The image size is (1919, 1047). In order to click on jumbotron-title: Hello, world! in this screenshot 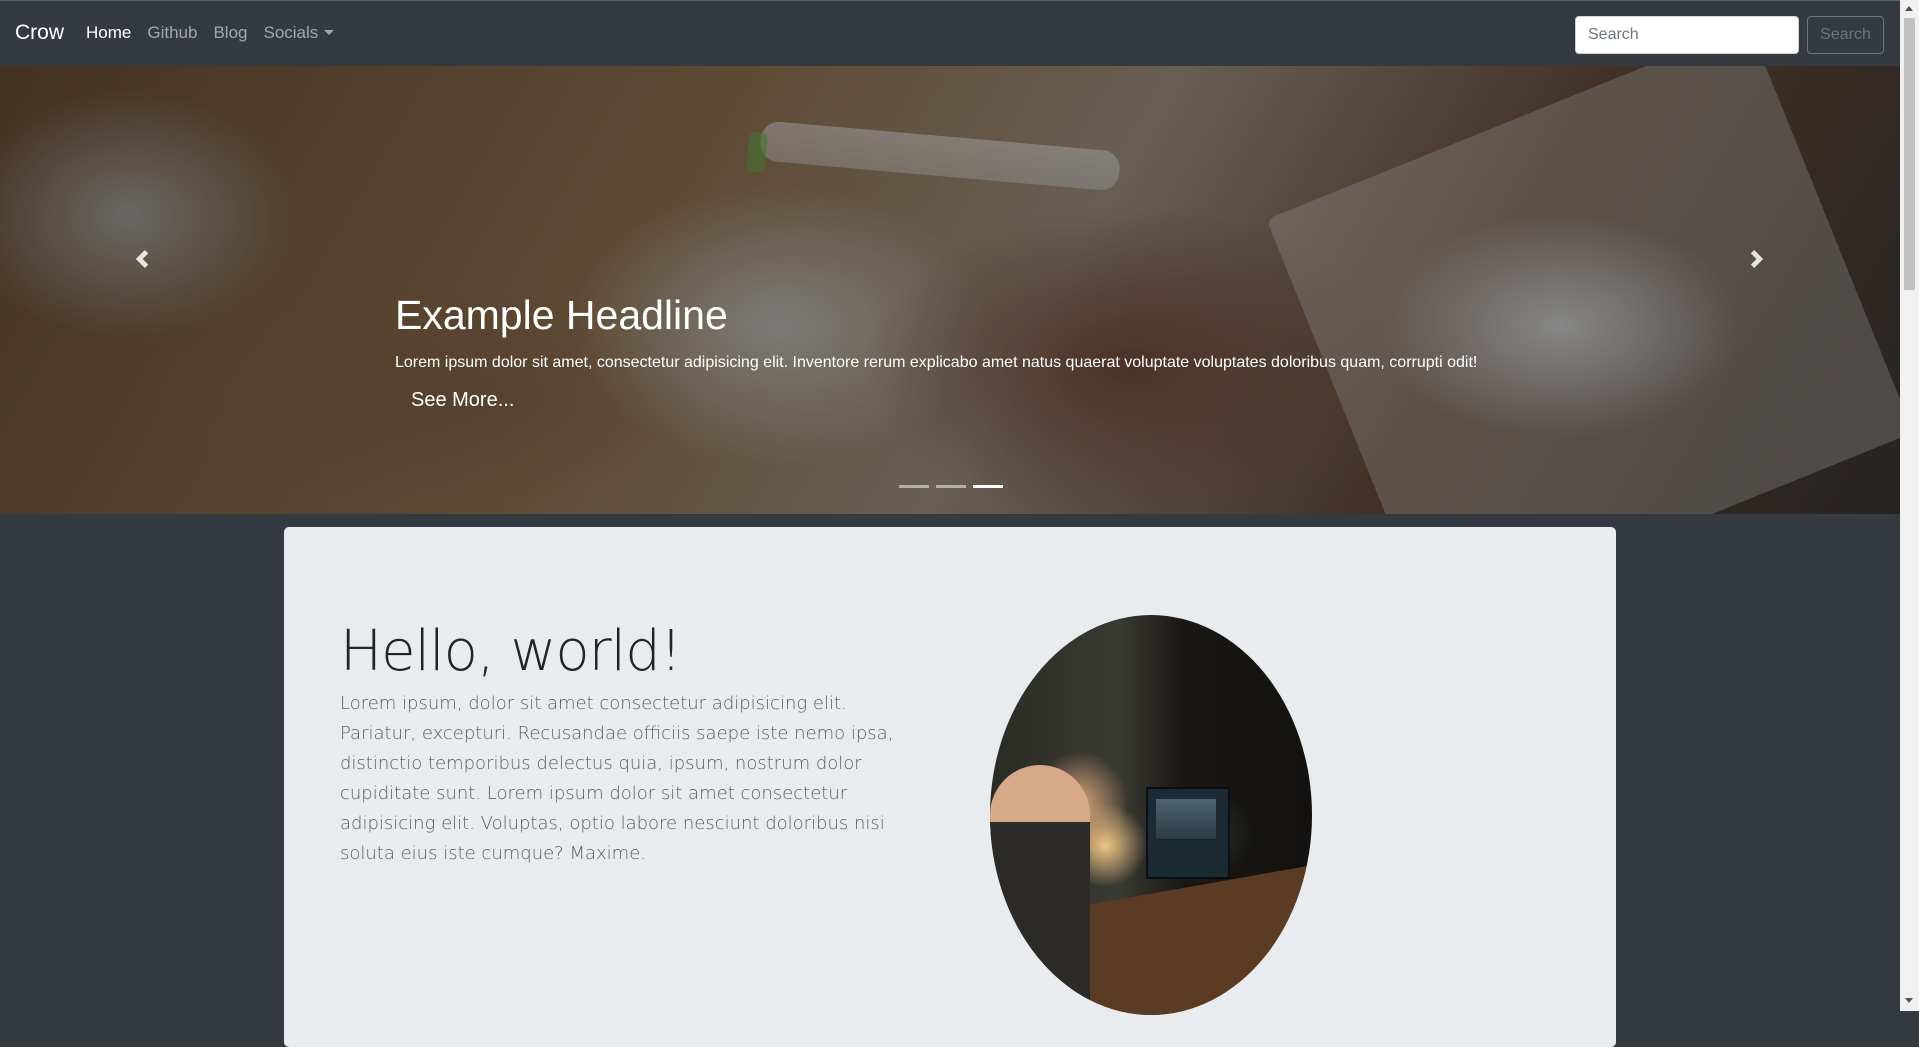, I will do `click(511, 651)`.